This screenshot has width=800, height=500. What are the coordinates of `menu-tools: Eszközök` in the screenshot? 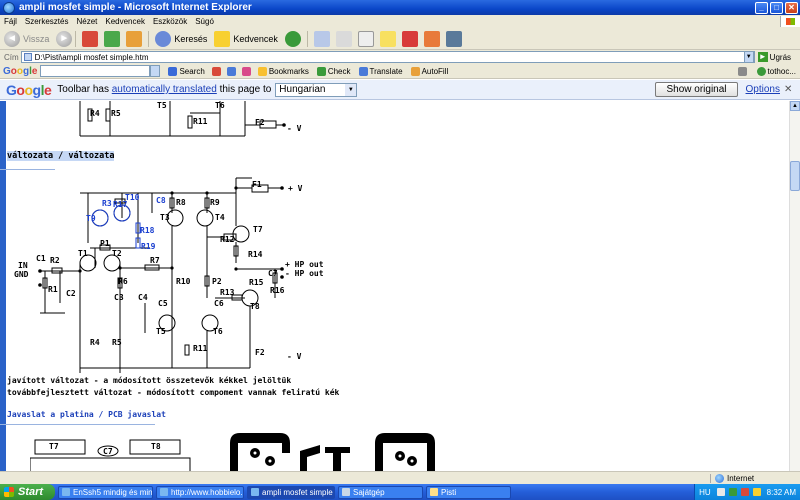 It's located at (170, 21).